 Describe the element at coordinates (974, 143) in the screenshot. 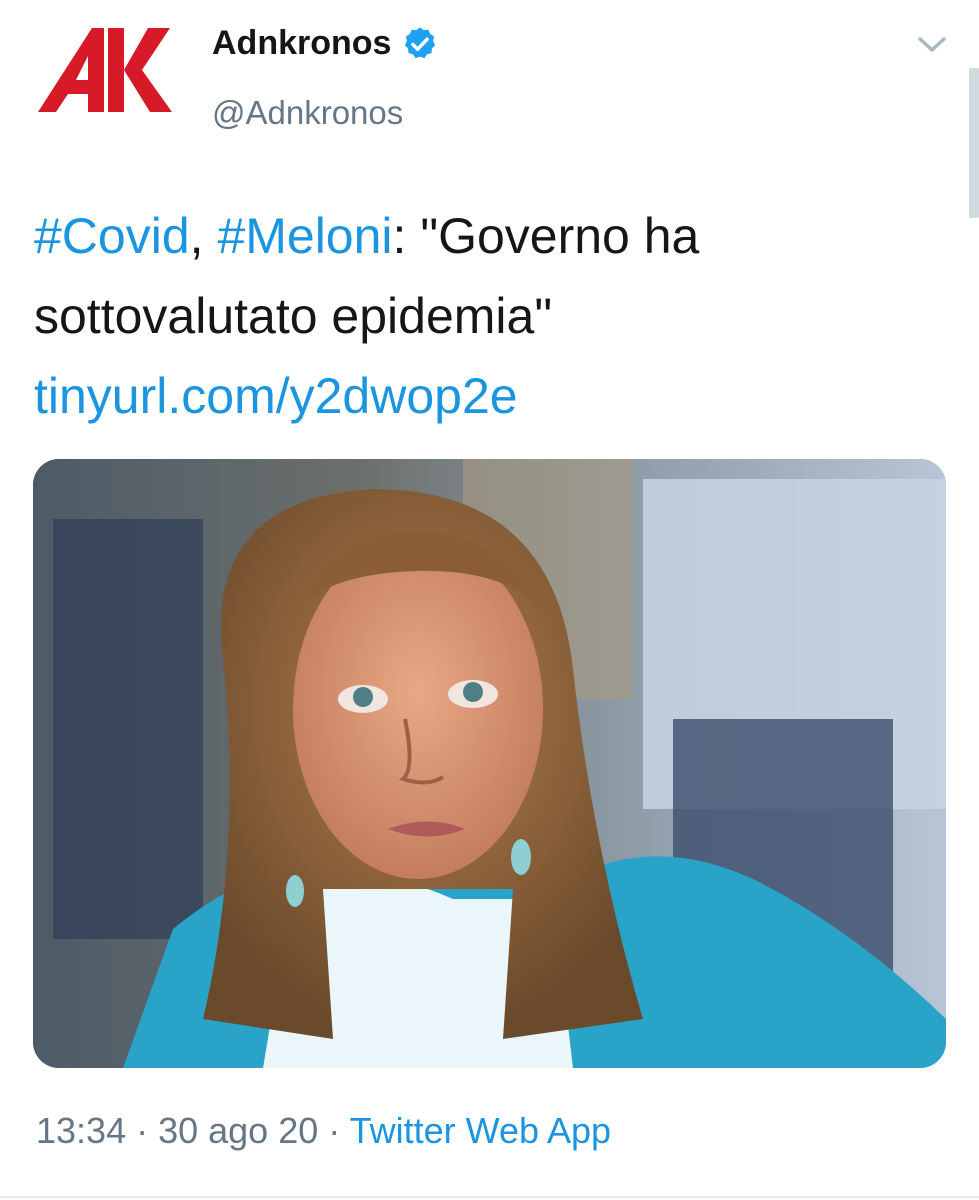

I see `scrollbar-thumb` at that location.